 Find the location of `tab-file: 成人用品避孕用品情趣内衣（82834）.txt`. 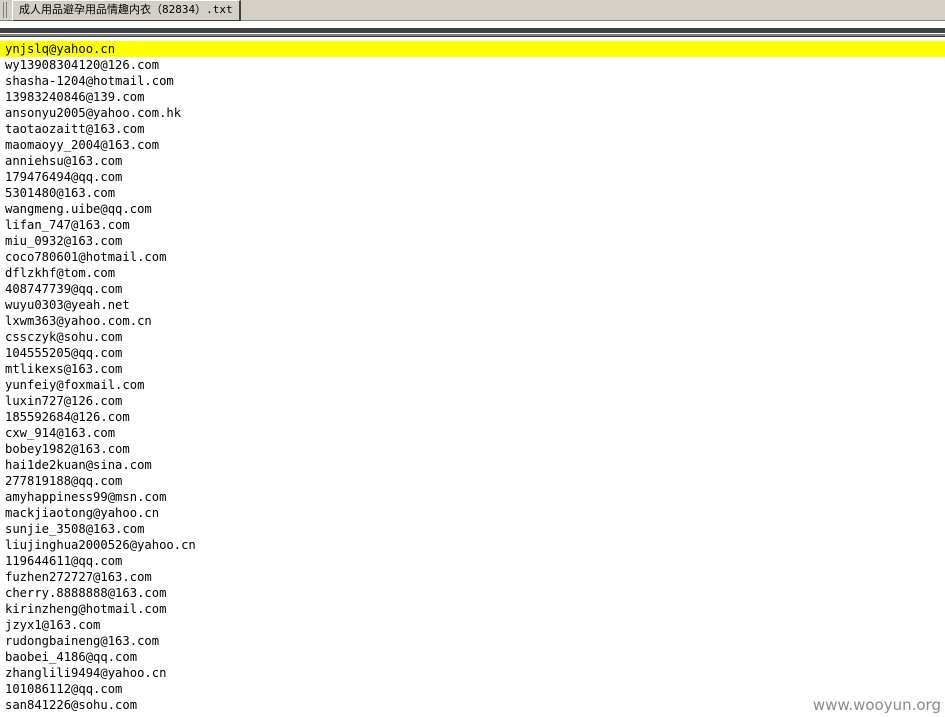

tab-file: 成人用品避孕用品情趣内衣（82834）.txt is located at coordinates (126, 10).